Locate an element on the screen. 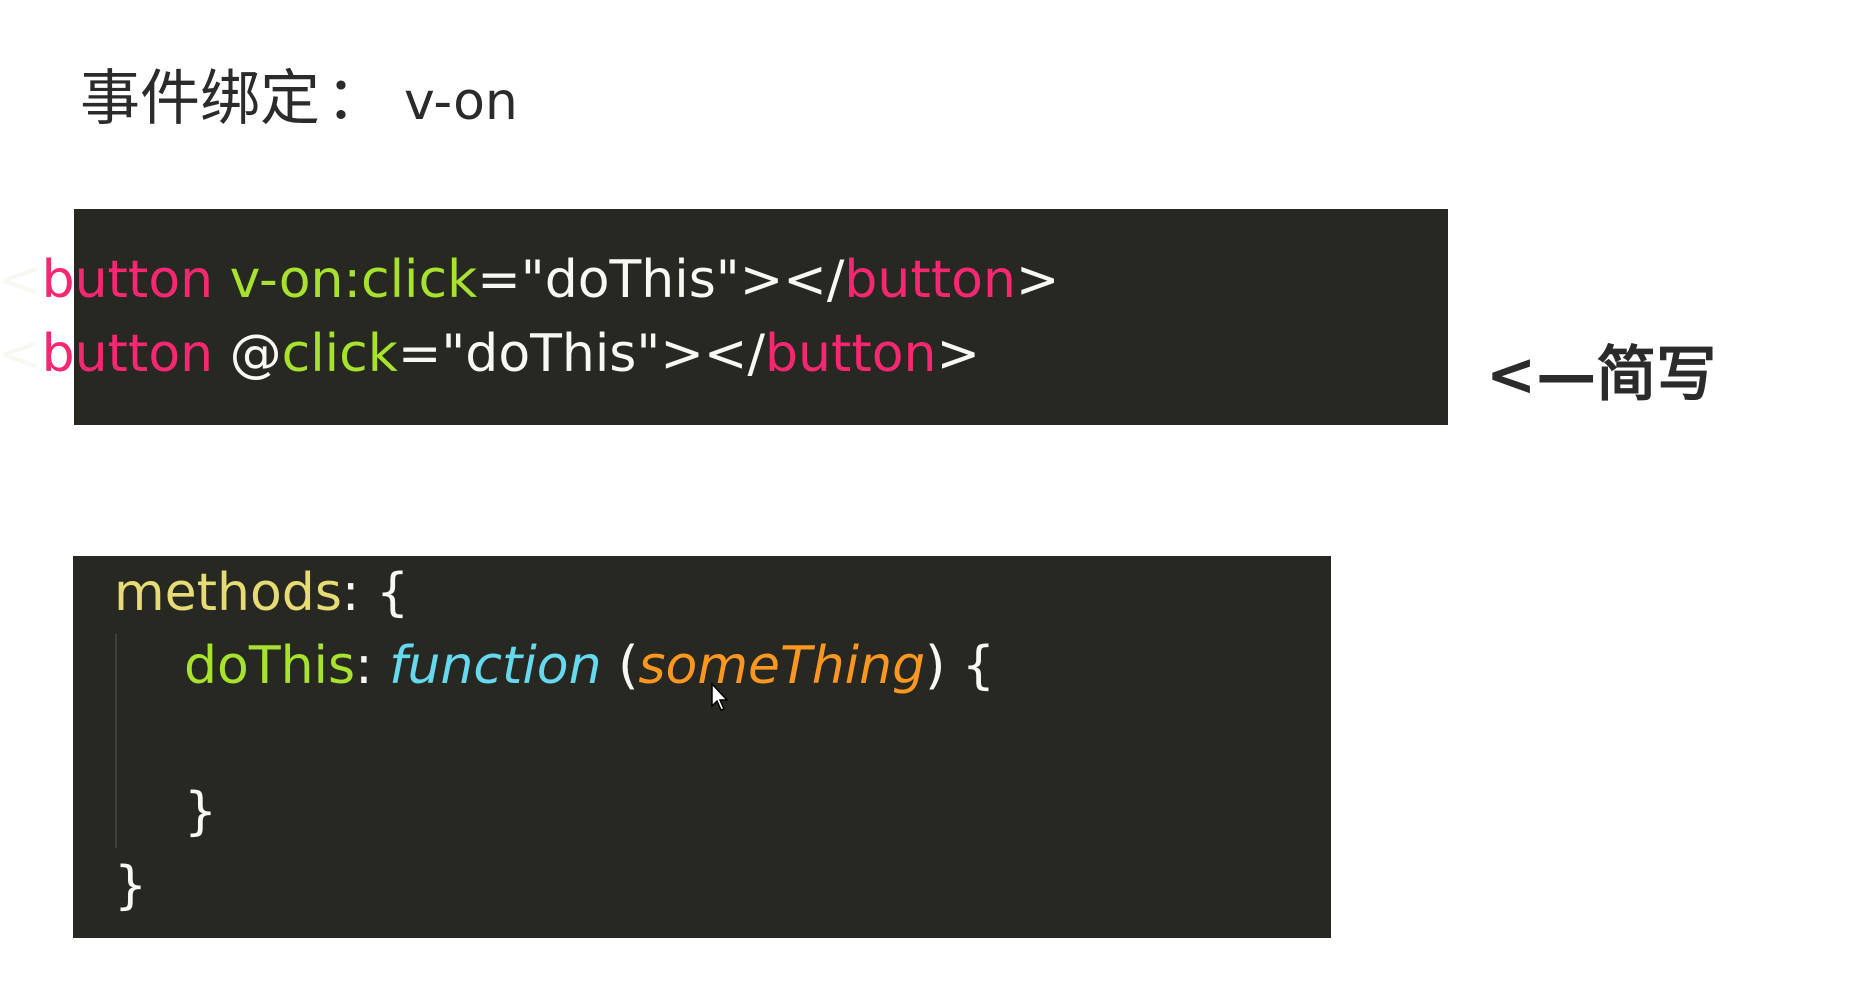 Image resolution: width=1858 pixels, height=990 pixels. shorthand-label: 简写 is located at coordinates (1656, 375).